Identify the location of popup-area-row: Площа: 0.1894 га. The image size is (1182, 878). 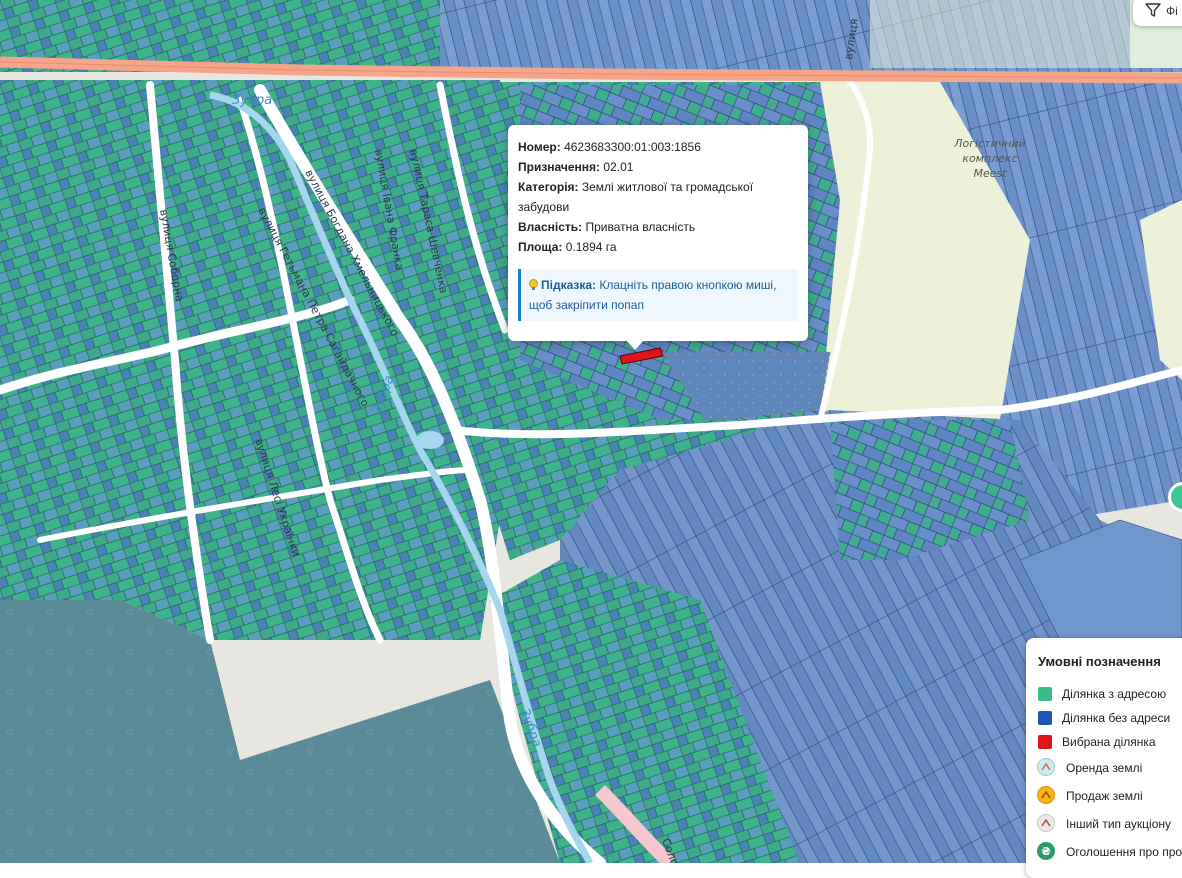
(567, 247).